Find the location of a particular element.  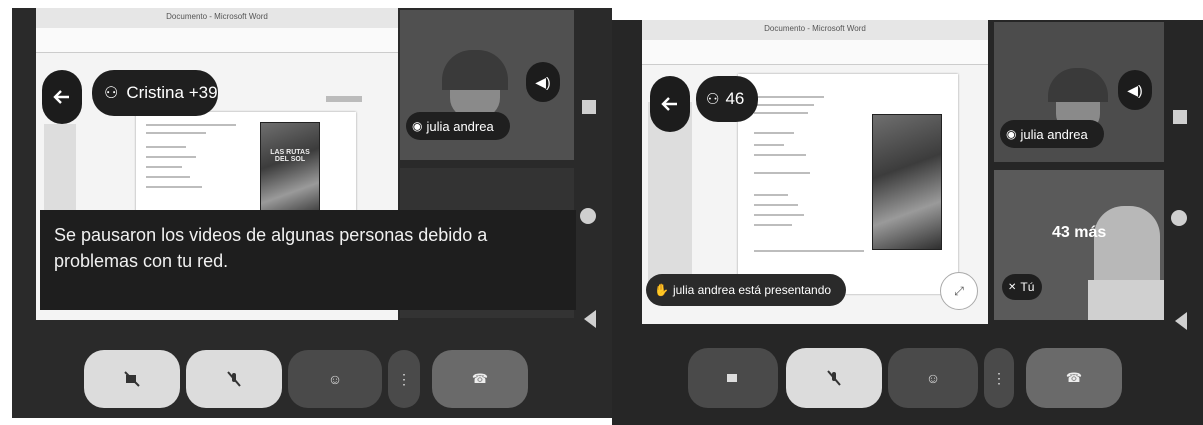

book-cover-image is located at coordinates (907, 182).